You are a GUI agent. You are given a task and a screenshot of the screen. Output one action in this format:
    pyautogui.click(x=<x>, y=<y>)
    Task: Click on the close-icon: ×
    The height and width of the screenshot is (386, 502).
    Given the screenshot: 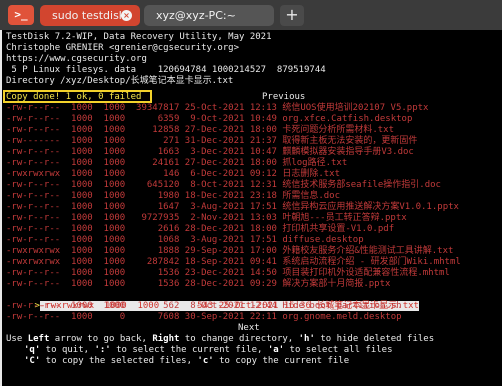 What is the action you would take?
    pyautogui.click(x=126, y=15)
    